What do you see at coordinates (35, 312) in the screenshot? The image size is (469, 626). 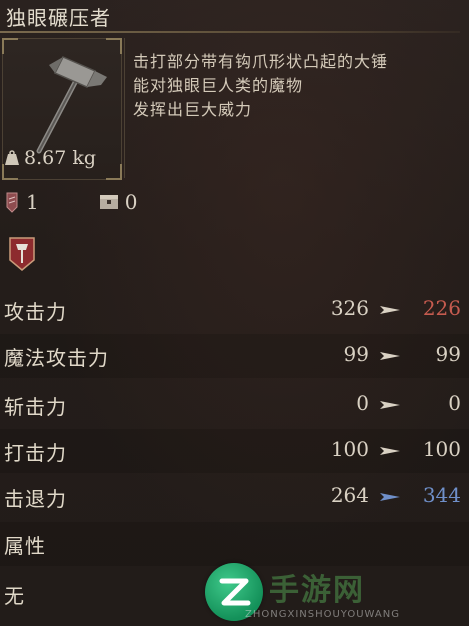 I see `stat-label: 攻击力` at bounding box center [35, 312].